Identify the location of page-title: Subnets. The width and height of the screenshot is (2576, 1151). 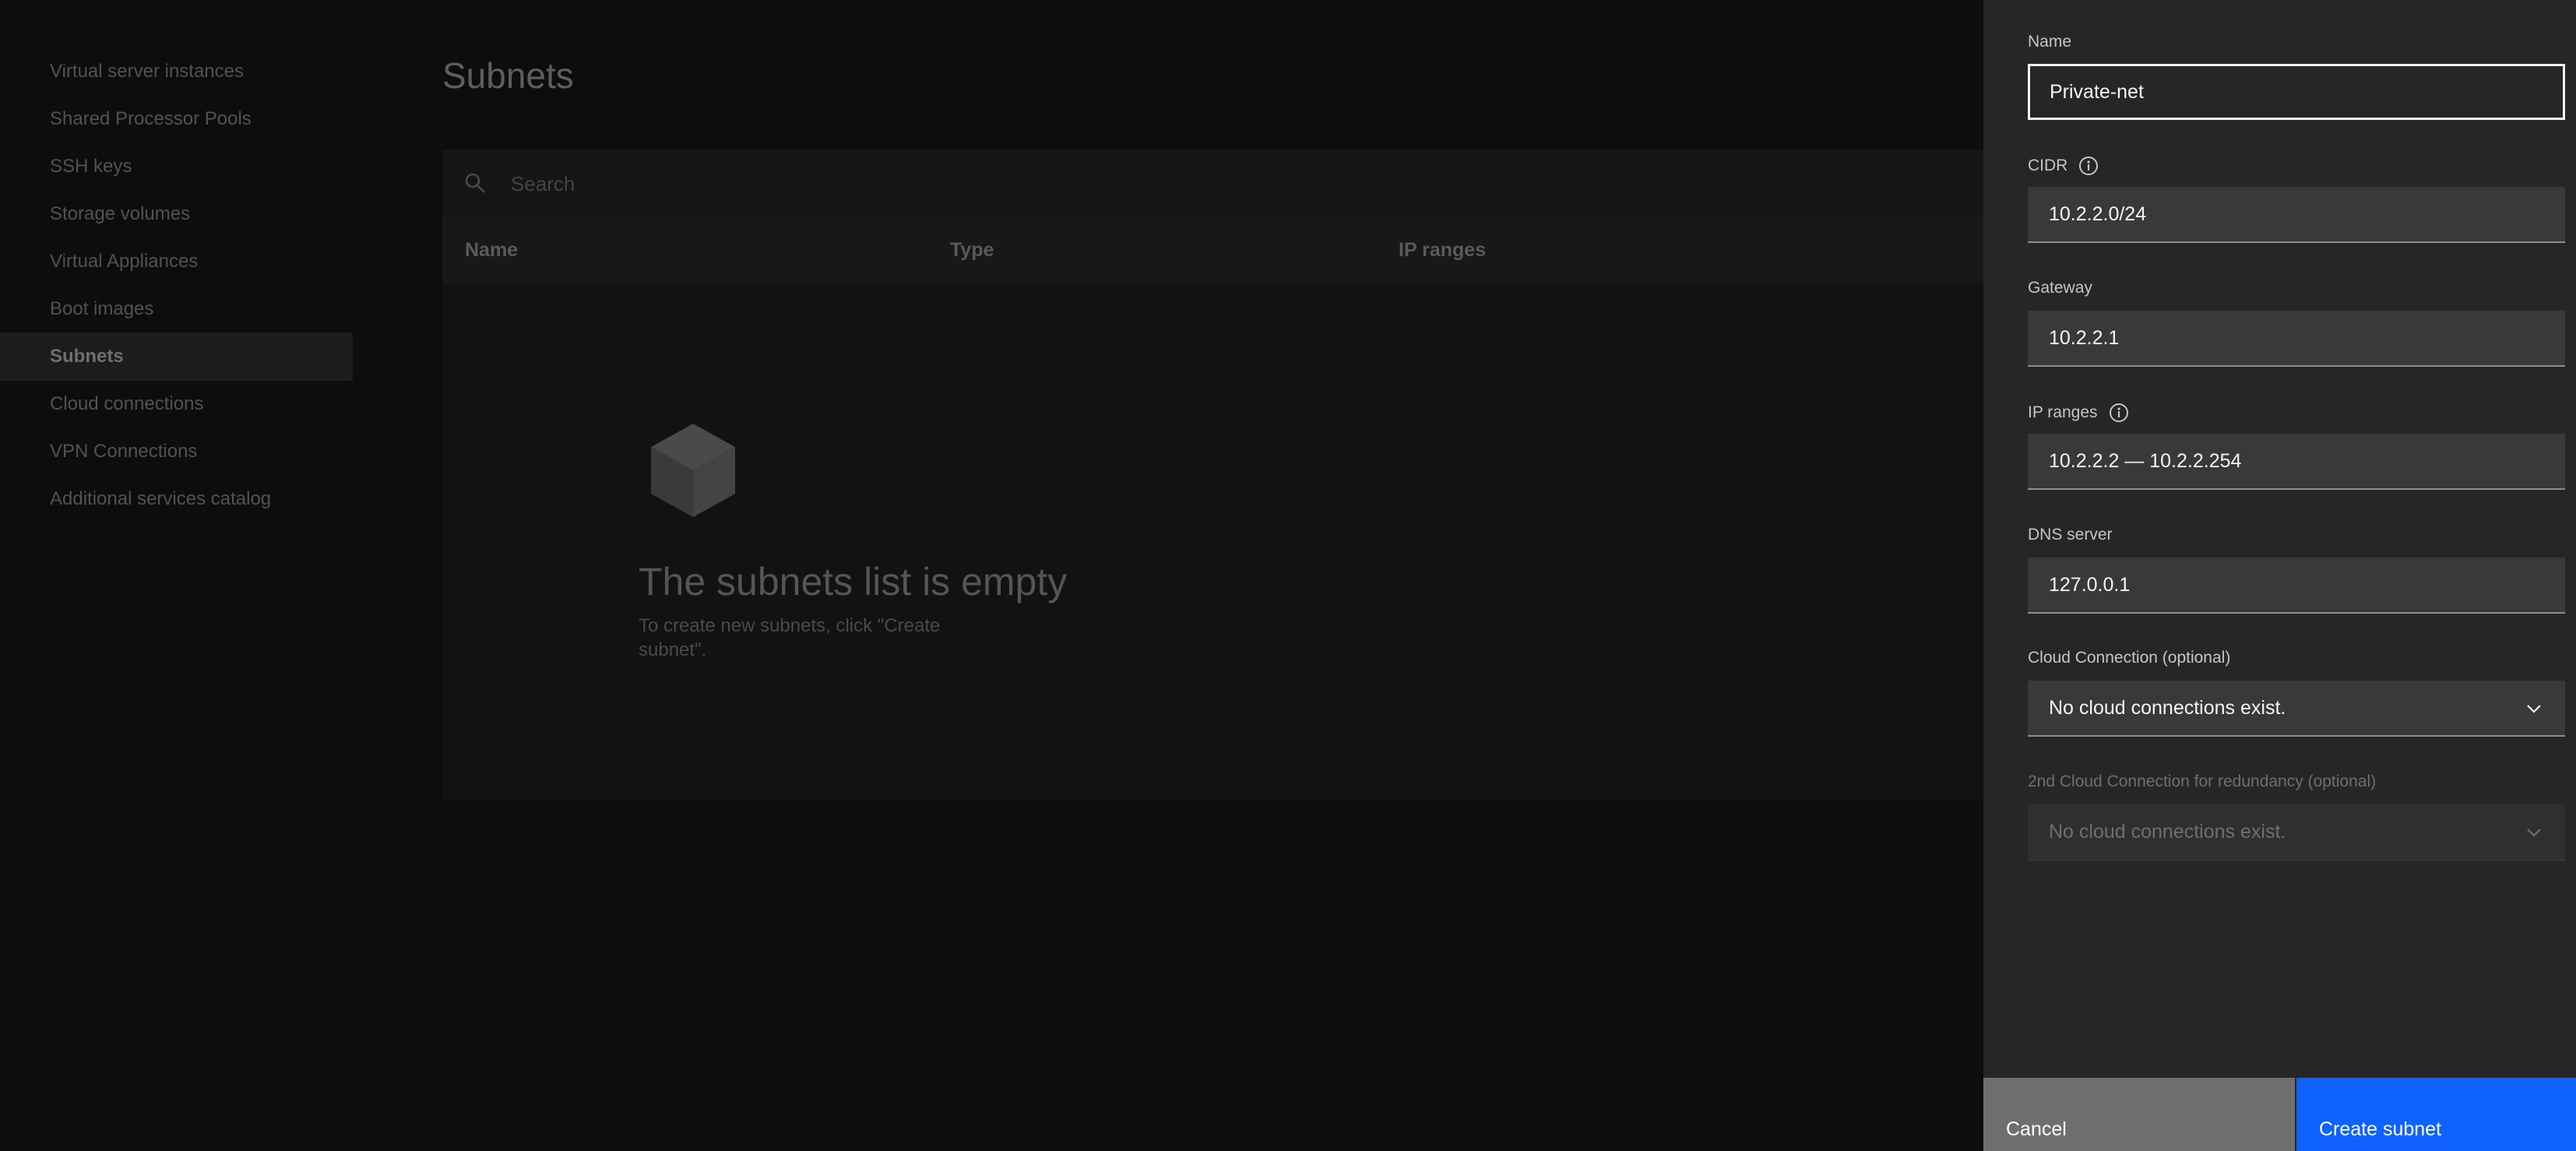
(508, 75).